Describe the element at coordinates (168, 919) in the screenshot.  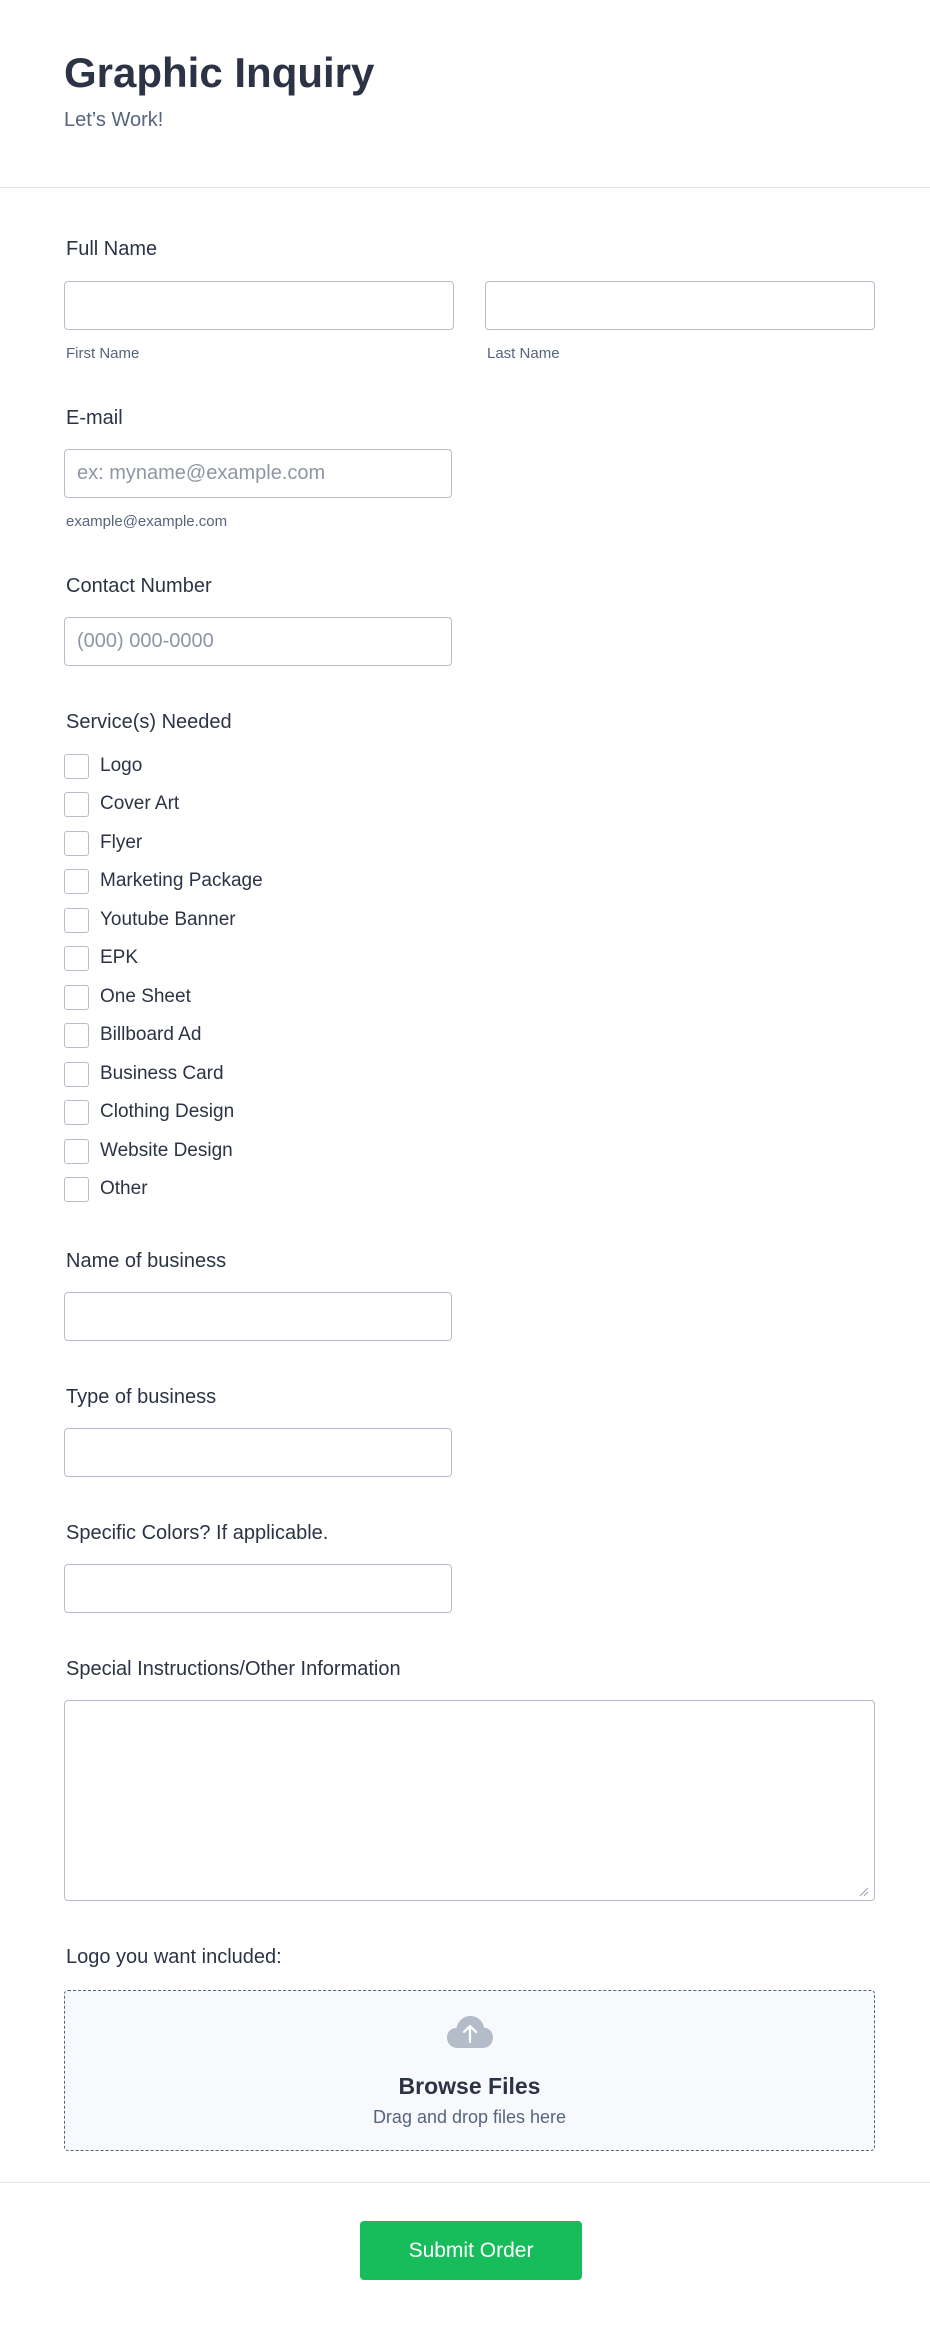
I see `checkbox-label: Youtube Banner` at that location.